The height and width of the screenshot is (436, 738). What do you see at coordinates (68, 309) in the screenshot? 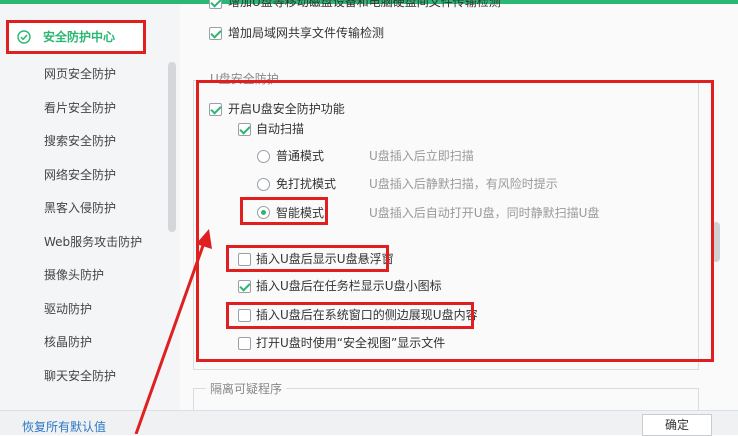
I see `sidebar-item-driver-protection: 驱动防护` at bounding box center [68, 309].